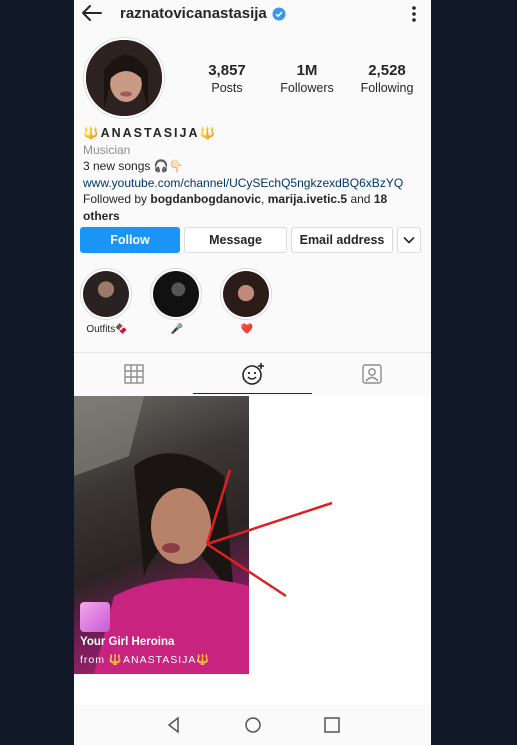 Image resolution: width=517 pixels, height=745 pixels. What do you see at coordinates (307, 88) in the screenshot?
I see `followers-label: Followers` at bounding box center [307, 88].